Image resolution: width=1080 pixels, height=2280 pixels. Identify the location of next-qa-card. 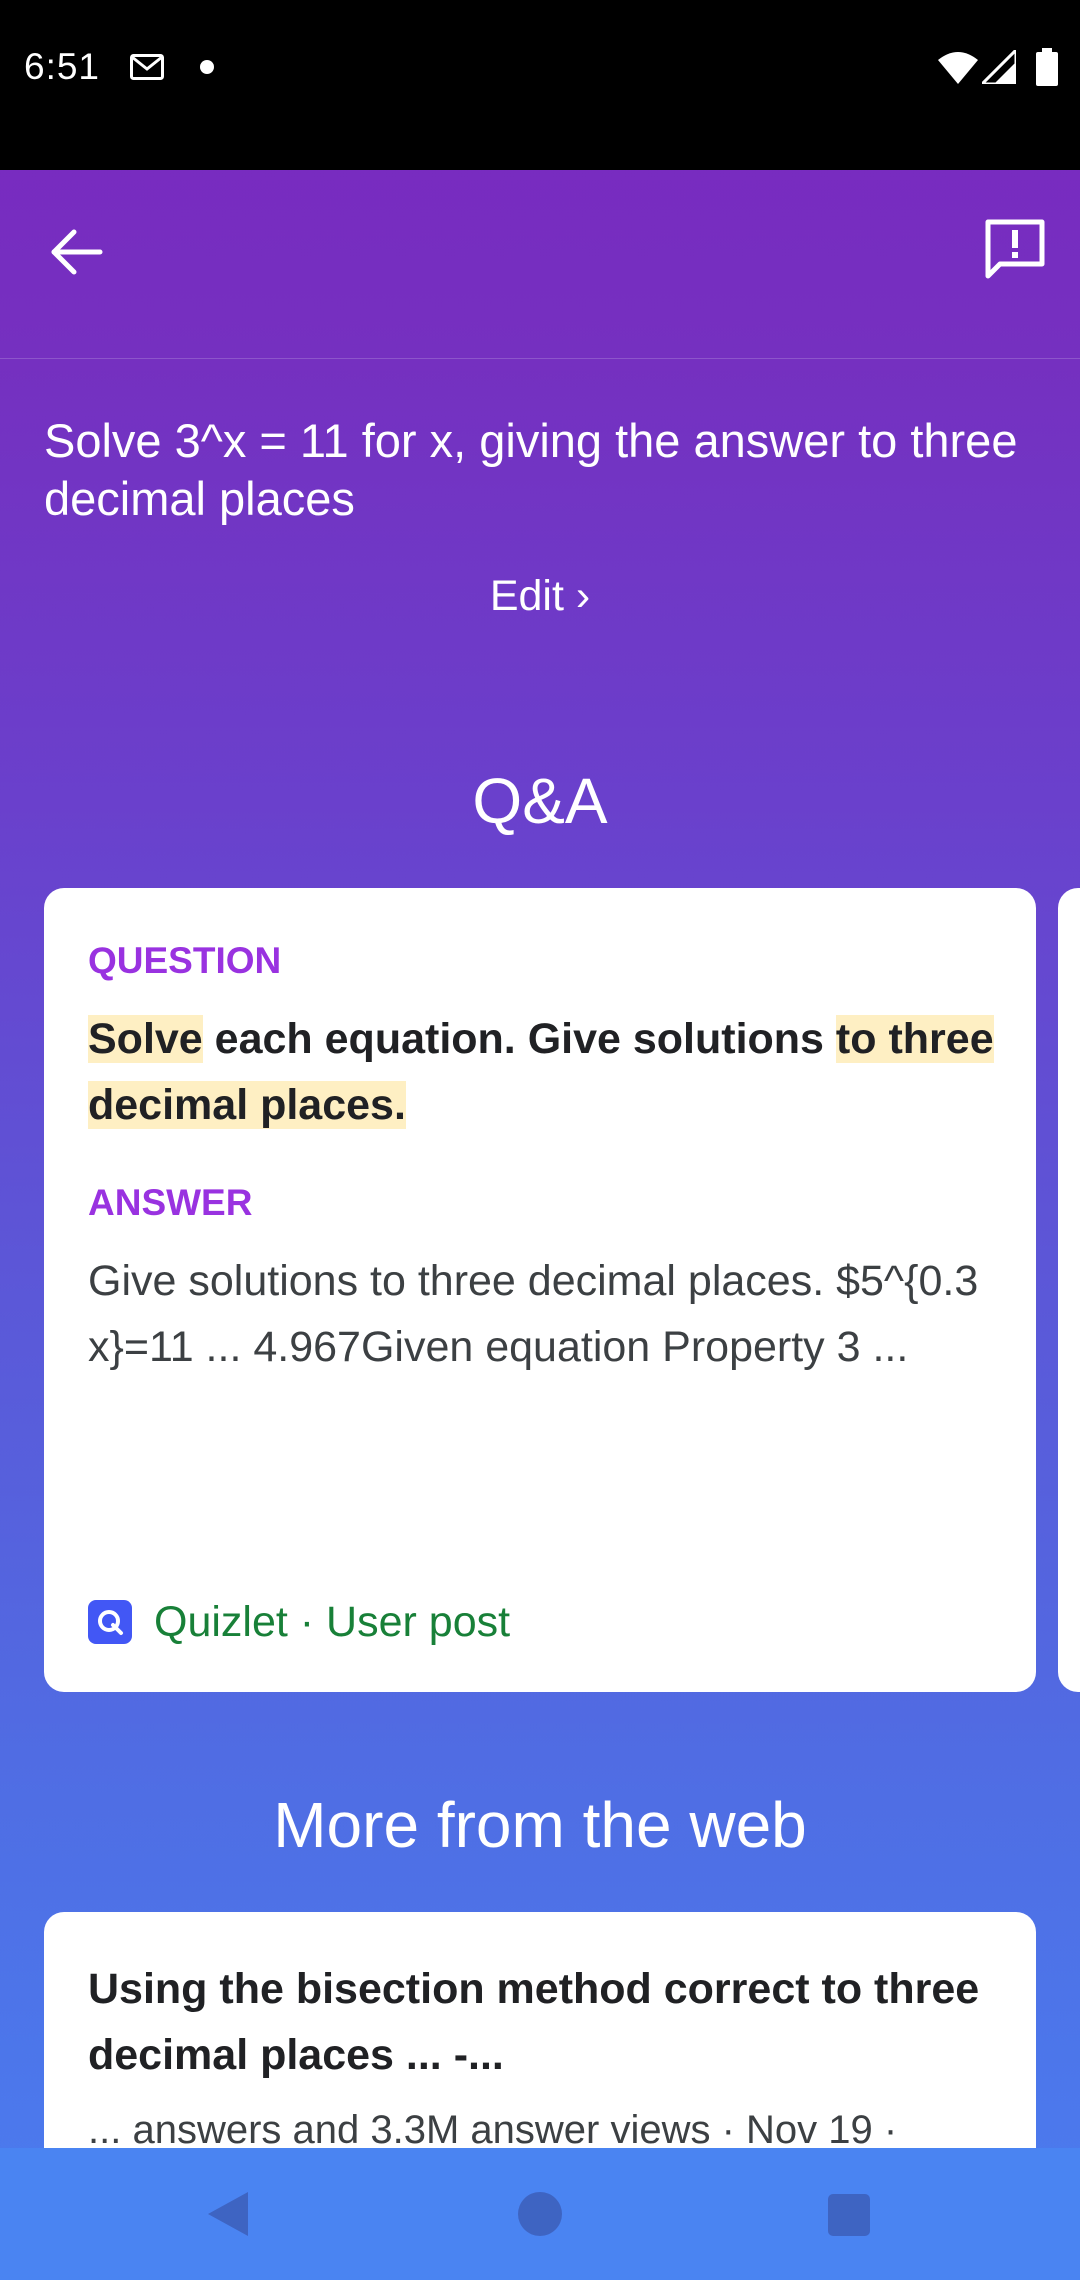
(1069, 1290).